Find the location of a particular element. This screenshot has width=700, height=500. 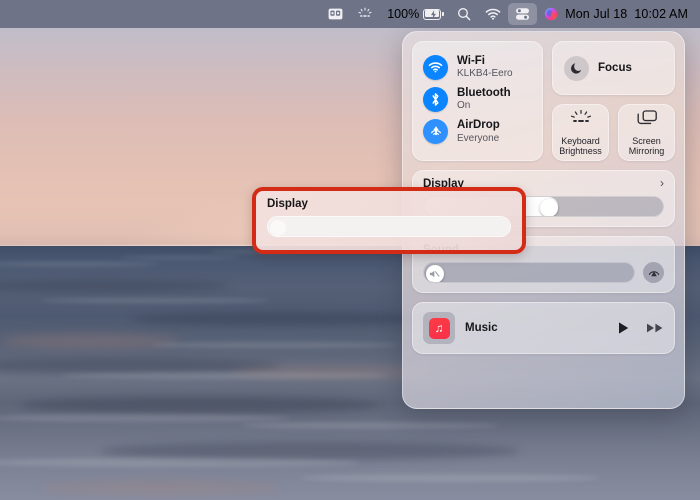

control-keyboard-brightness: Keyboard Brightness is located at coordinates (580, 132).